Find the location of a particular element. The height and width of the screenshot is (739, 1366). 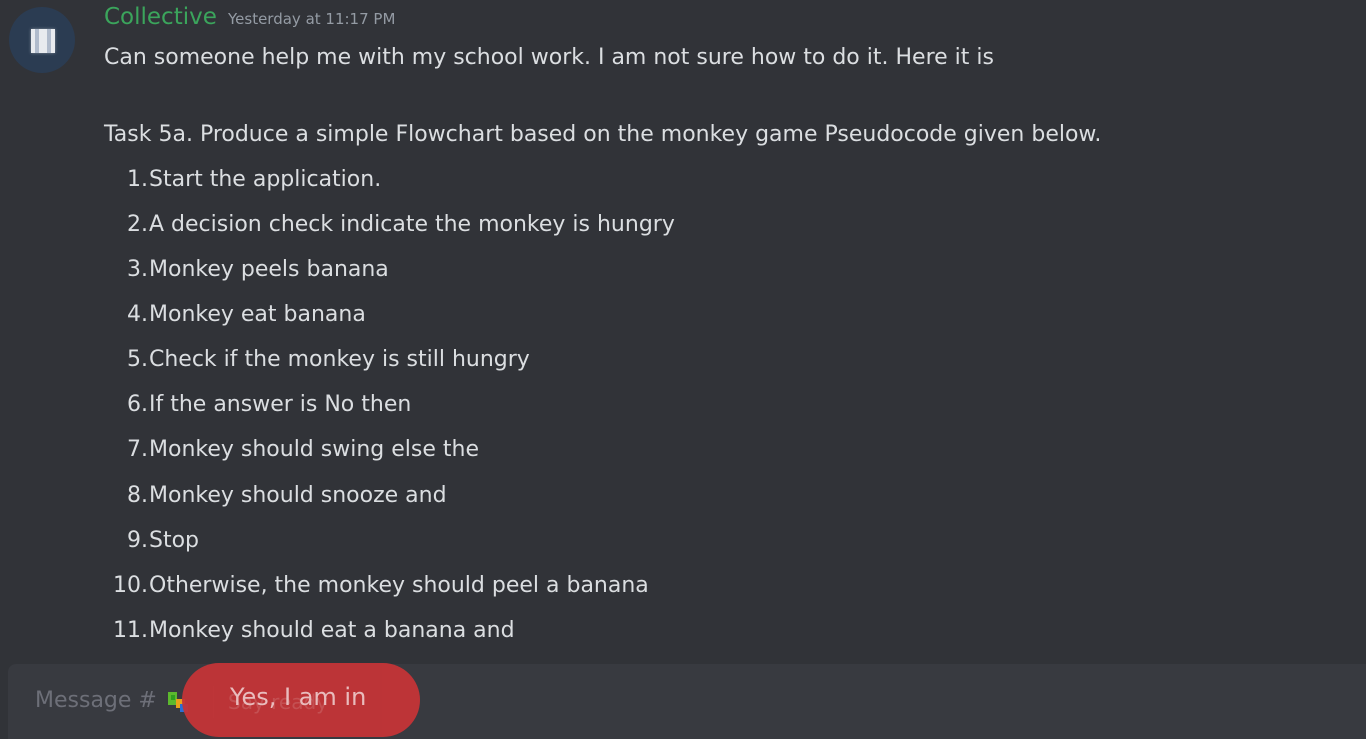

list-item-number: 7. is located at coordinates (137, 449).